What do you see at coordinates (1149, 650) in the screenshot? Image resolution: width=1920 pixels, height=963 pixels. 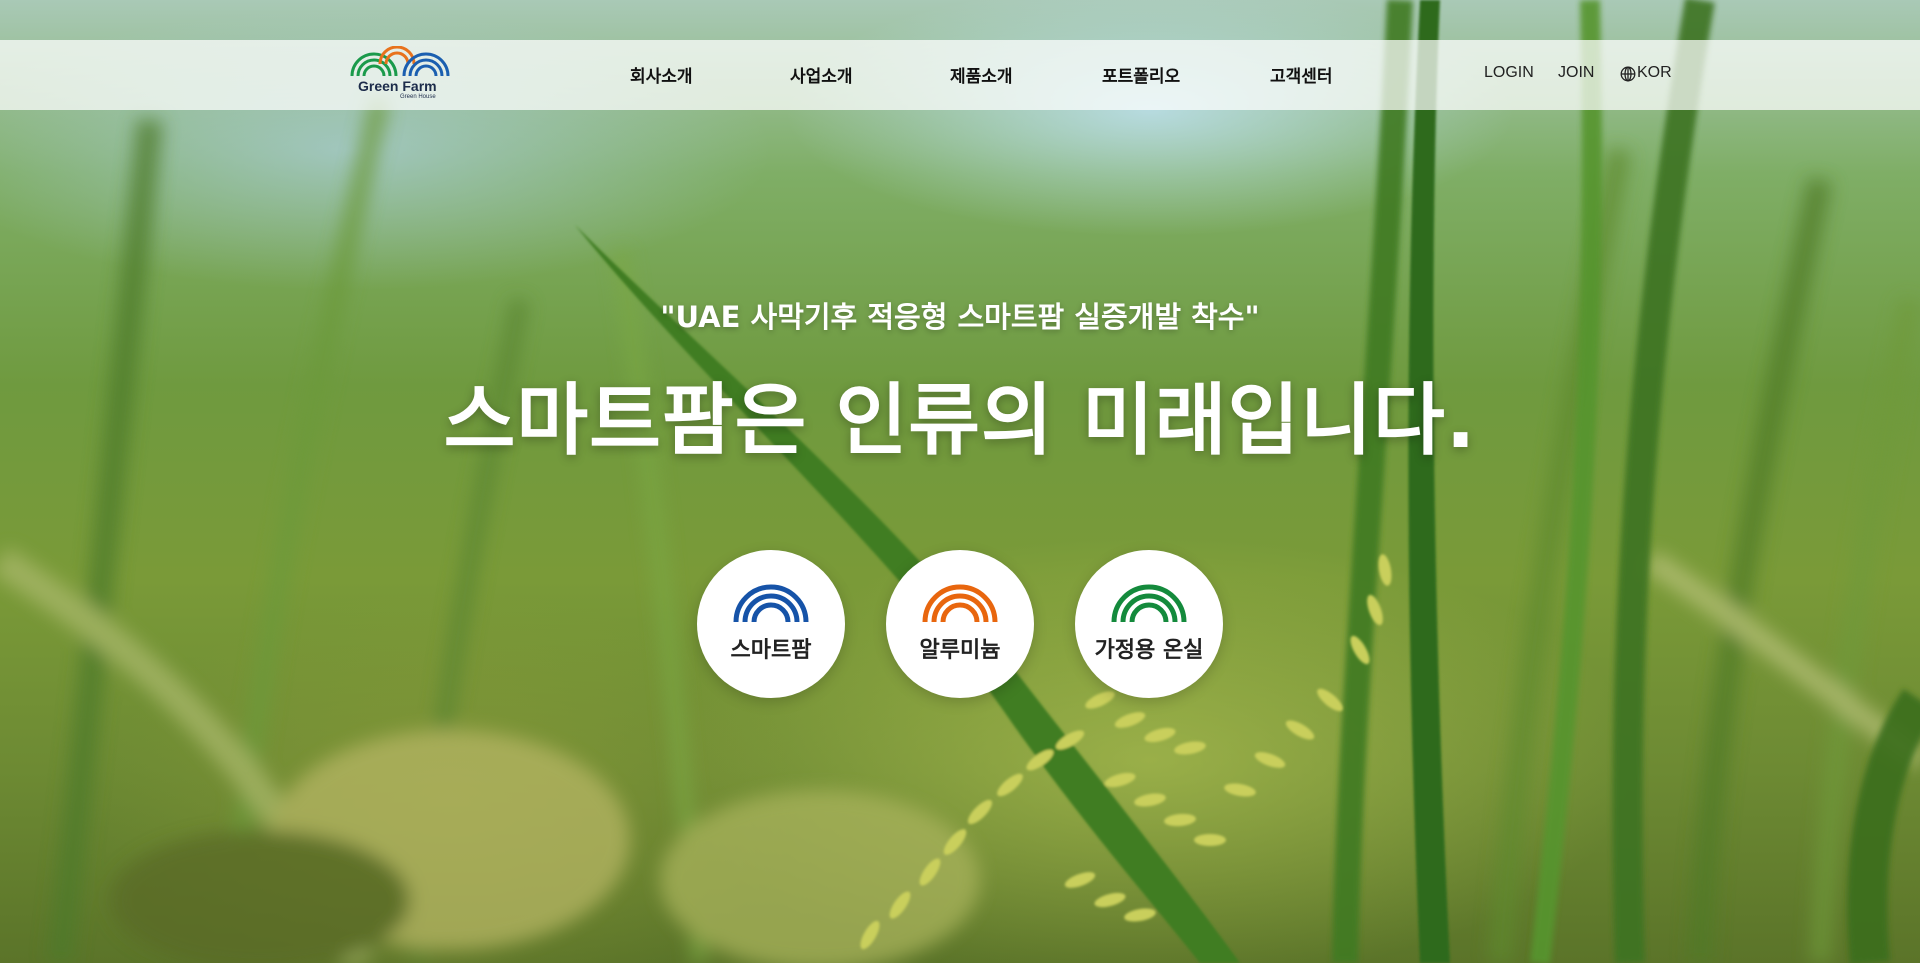 I see `category-label: 가정용 온실` at bounding box center [1149, 650].